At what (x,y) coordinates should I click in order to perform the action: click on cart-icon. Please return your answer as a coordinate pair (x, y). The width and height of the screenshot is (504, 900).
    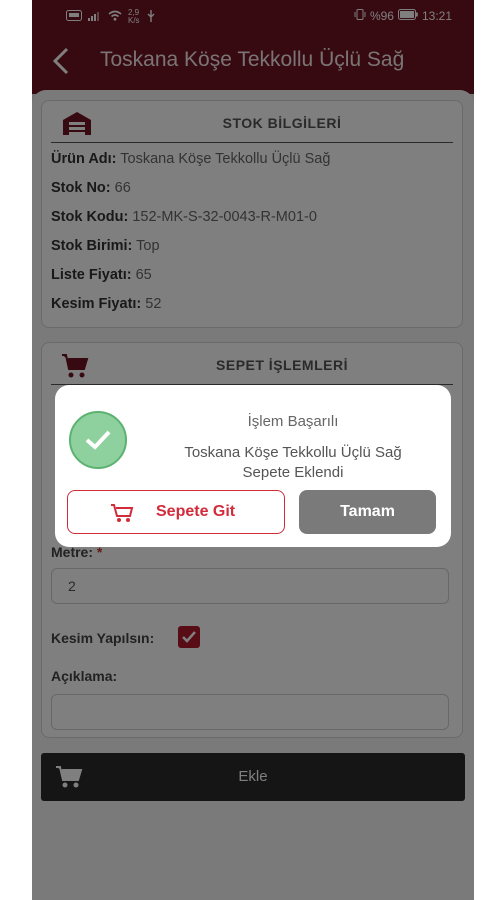
    Looking at the image, I should click on (122, 515).